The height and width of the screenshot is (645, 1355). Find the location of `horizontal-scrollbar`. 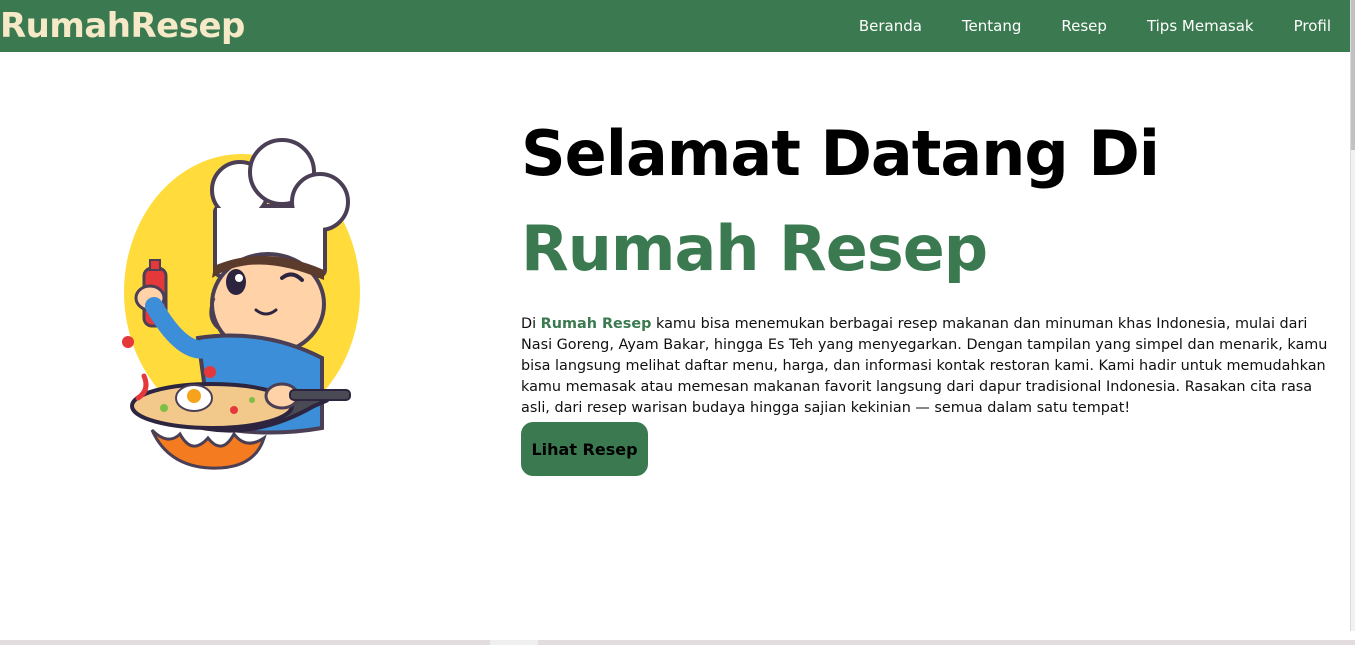

horizontal-scrollbar is located at coordinates (677, 642).